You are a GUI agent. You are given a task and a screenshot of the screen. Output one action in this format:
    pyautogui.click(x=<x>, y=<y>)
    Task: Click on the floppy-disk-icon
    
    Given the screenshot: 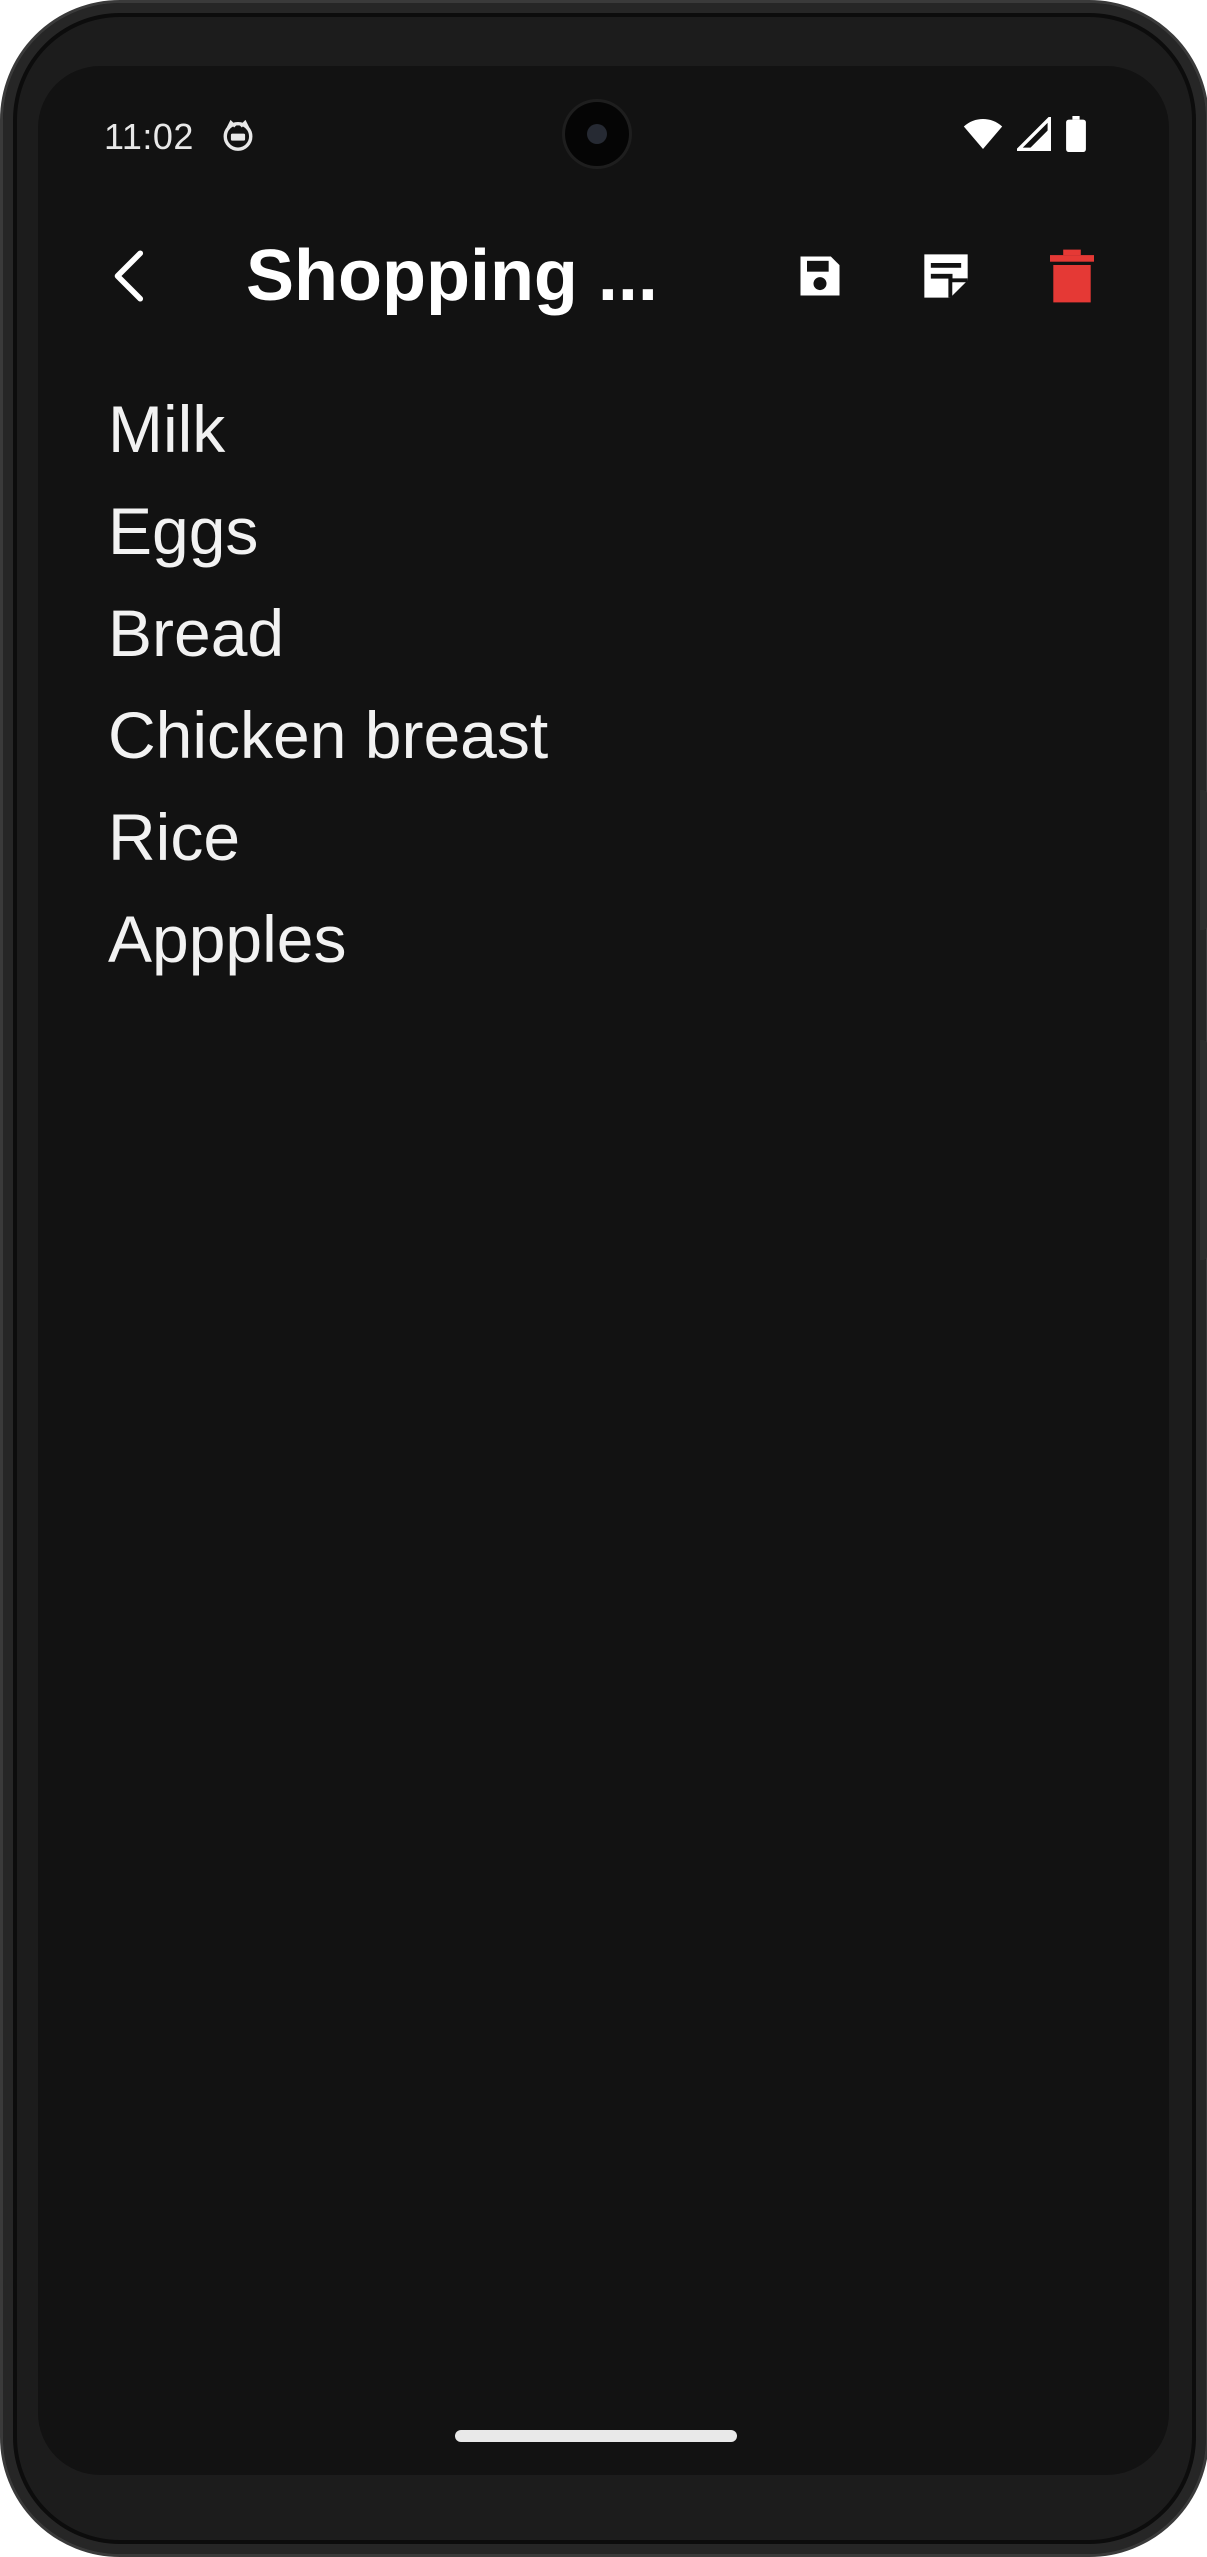 What is the action you would take?
    pyautogui.click(x=820, y=276)
    